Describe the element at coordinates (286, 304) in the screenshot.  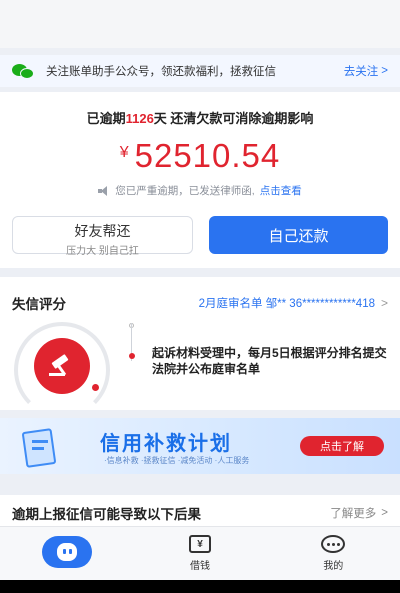
I see `court-list-text: 2月庭审名单 邹** 36************418` at that location.